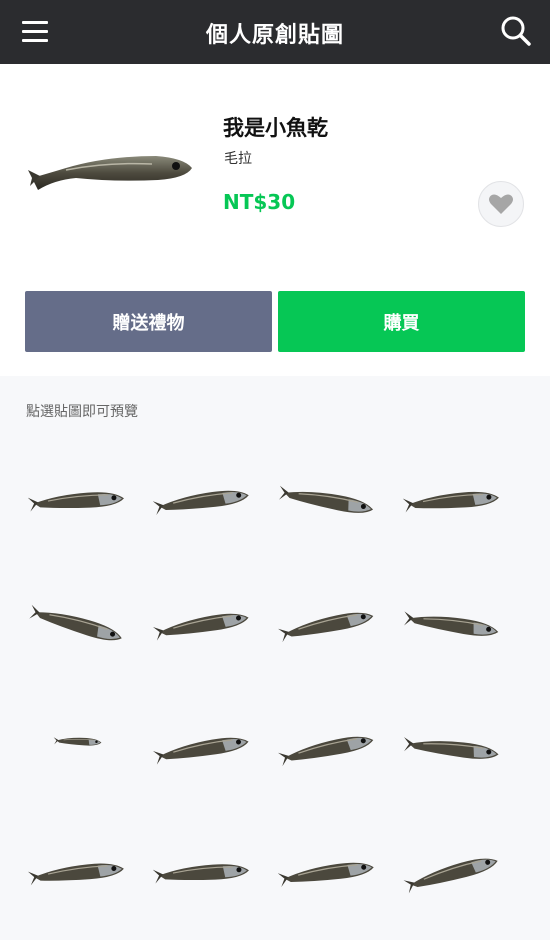 This screenshot has height=940, width=550. Describe the element at coordinates (401, 321) in the screenshot. I see `buy-button: 購買` at that location.